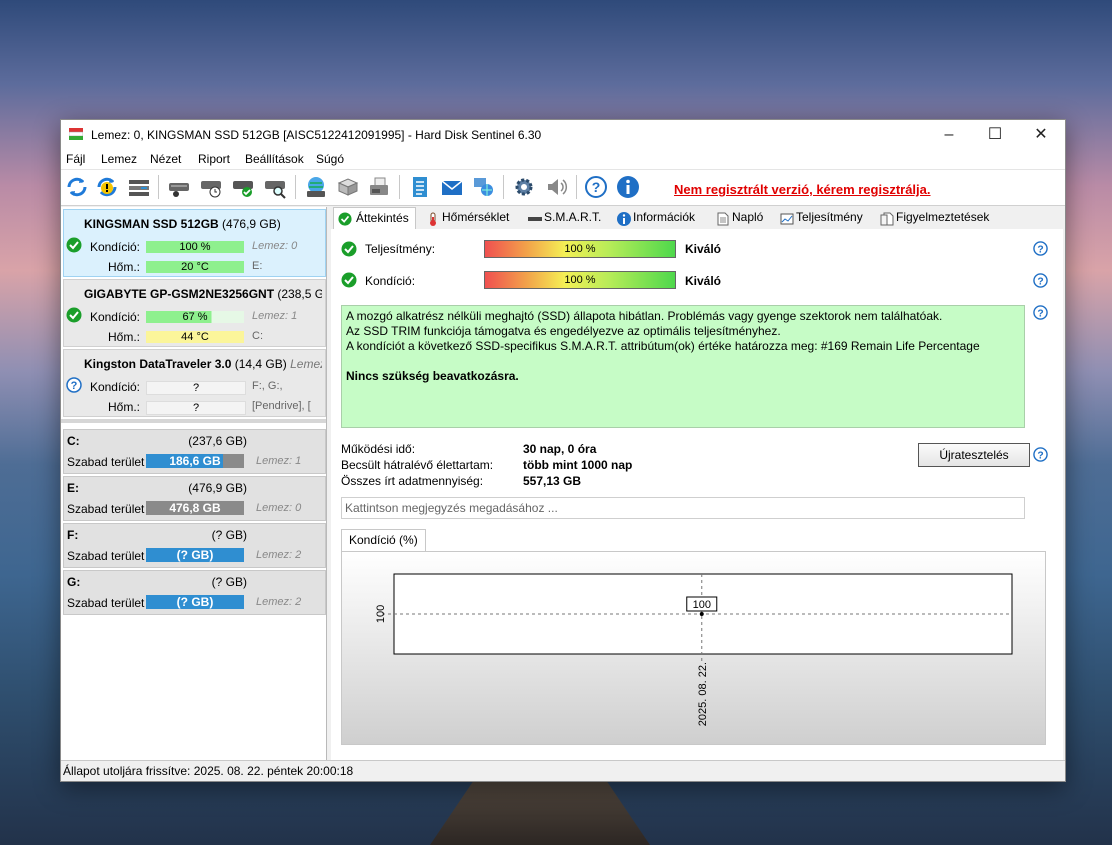 This screenshot has width=1112, height=845. What do you see at coordinates (119, 159) in the screenshot?
I see `menu-disk: Lemez` at bounding box center [119, 159].